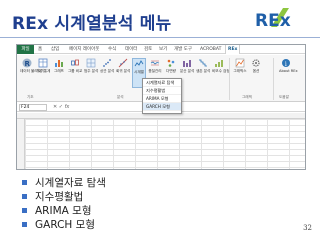  Describe the element at coordinates (40, 49) in the screenshot. I see `tab-home: 홈` at that location.